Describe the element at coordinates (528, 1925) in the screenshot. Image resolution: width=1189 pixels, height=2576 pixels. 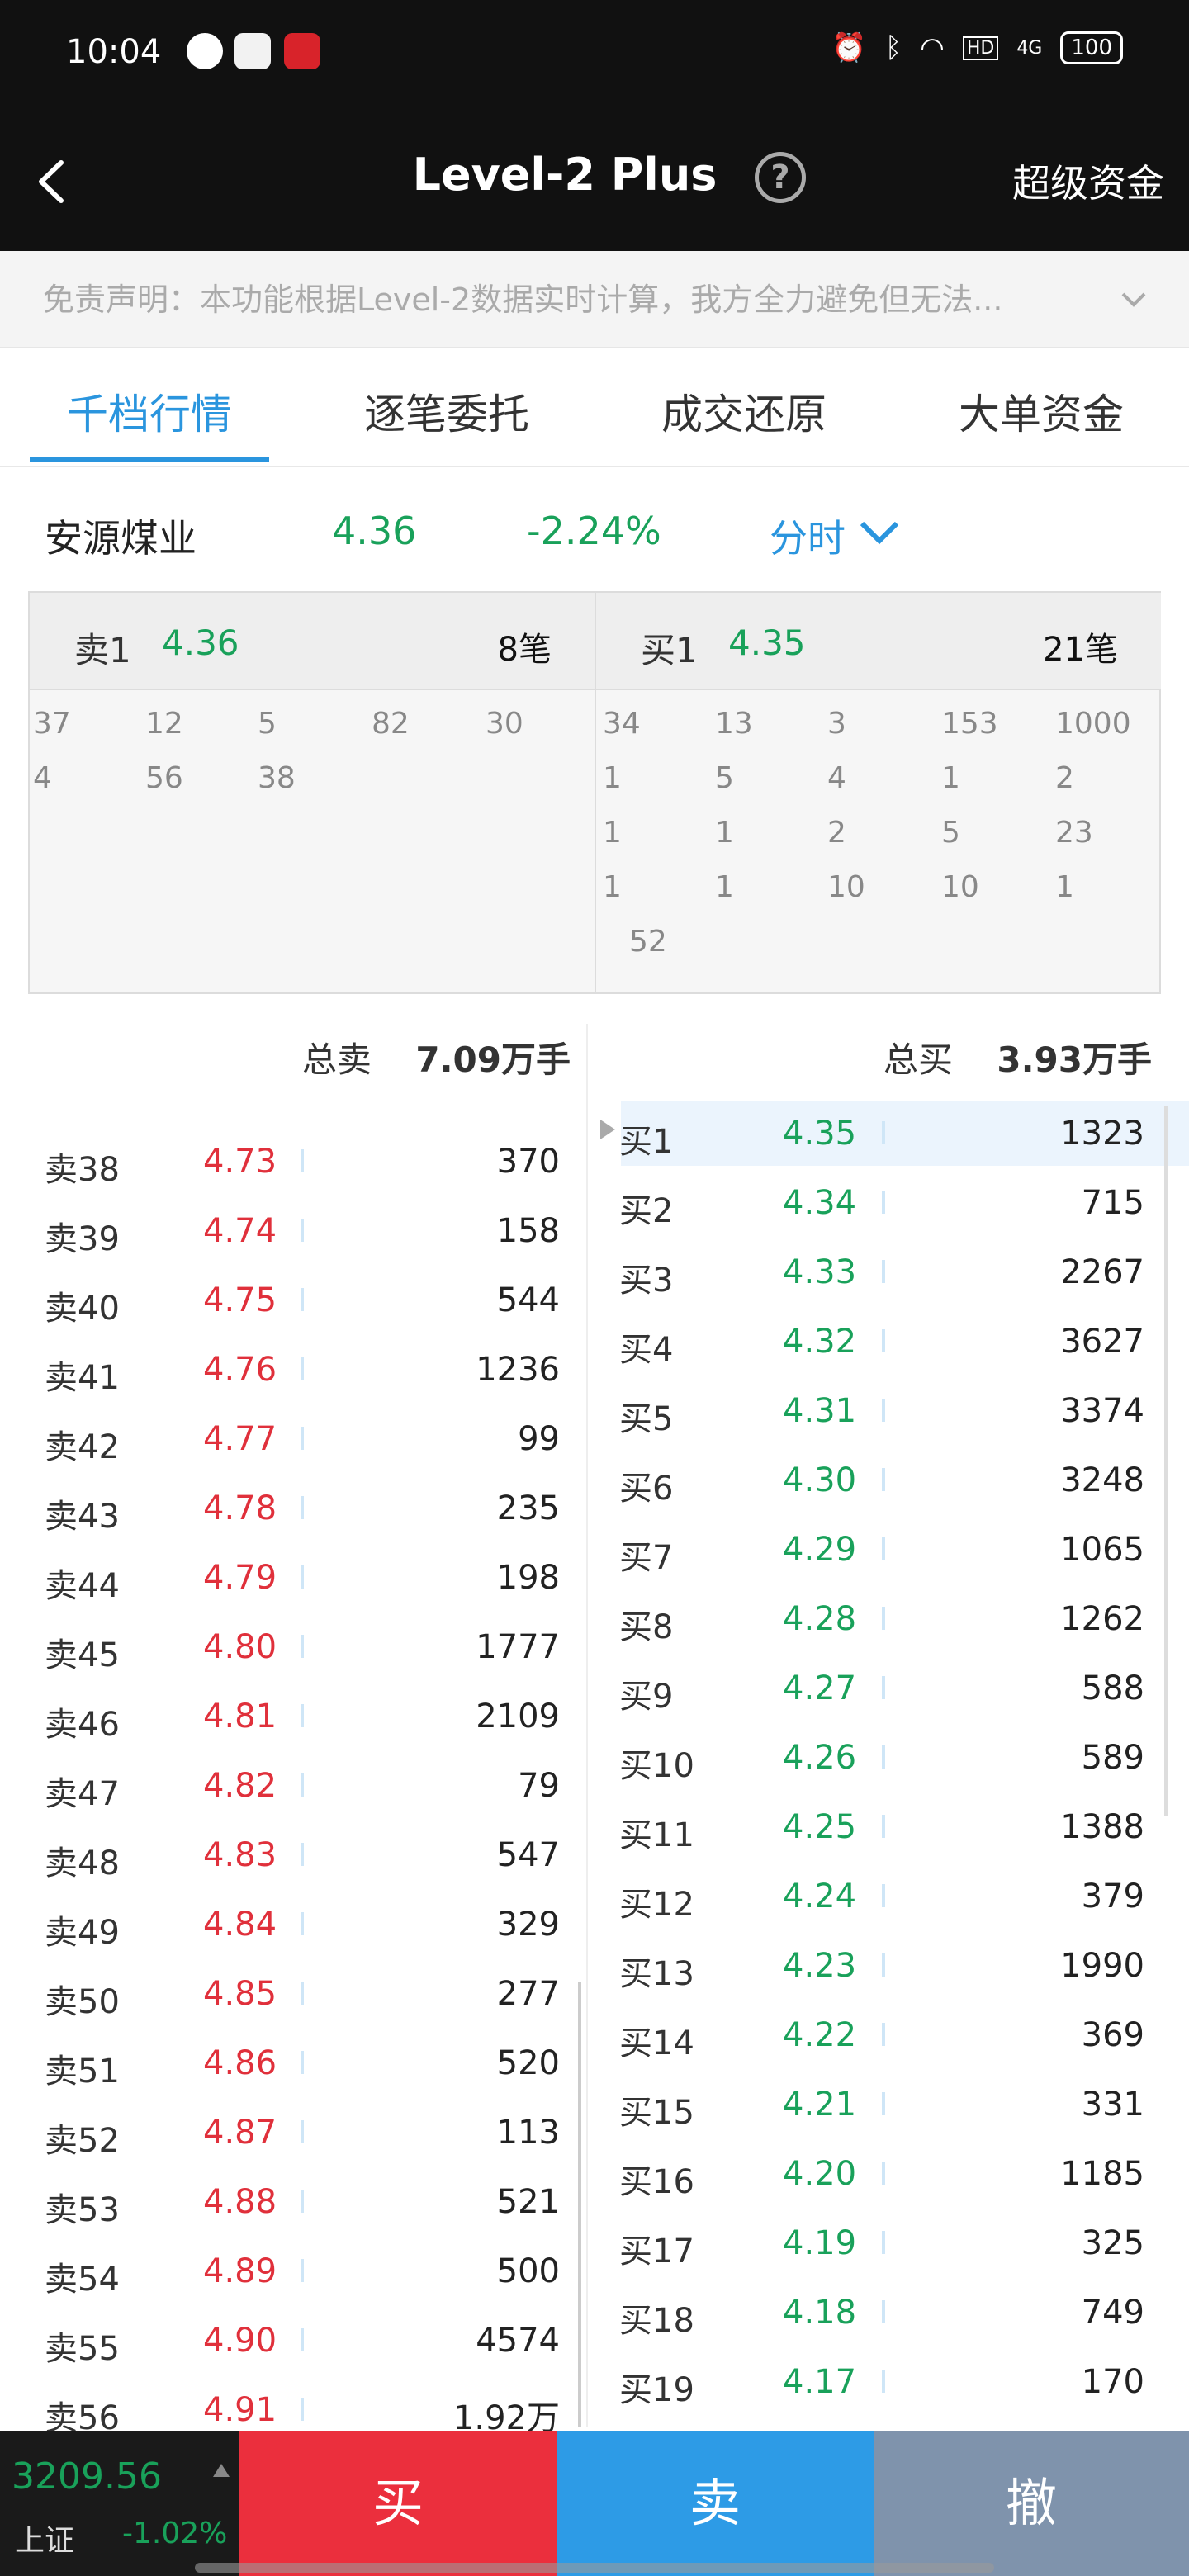
I see `ask-volume: 329` at that location.